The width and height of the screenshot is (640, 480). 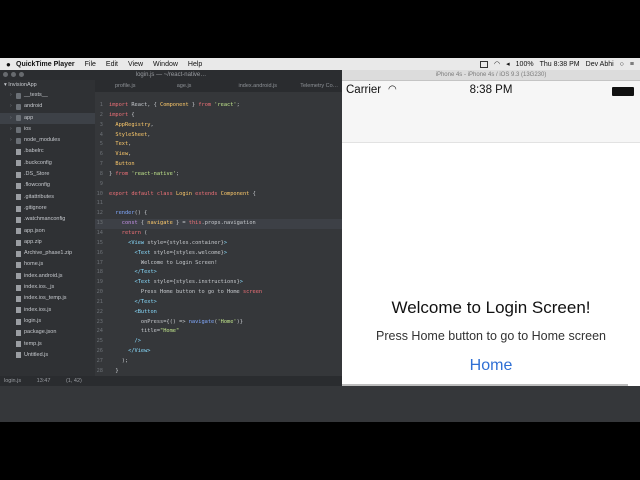 I want to click on code-line: 23 onPress={() => navigate('Home')}, so click(x=169, y=321).